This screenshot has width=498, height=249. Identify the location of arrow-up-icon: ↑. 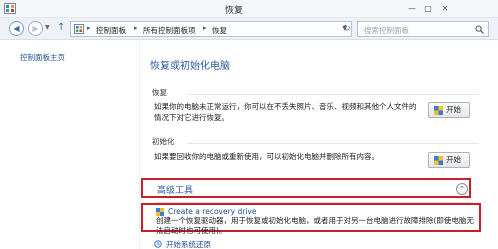
(61, 27).